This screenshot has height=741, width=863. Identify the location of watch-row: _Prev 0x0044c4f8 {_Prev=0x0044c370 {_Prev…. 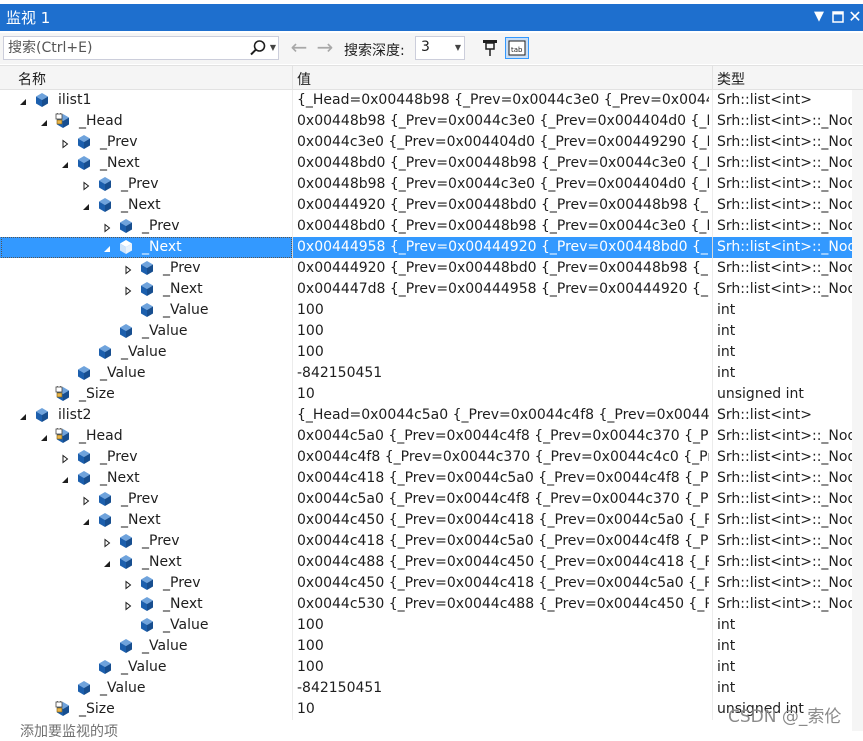
(426, 457).